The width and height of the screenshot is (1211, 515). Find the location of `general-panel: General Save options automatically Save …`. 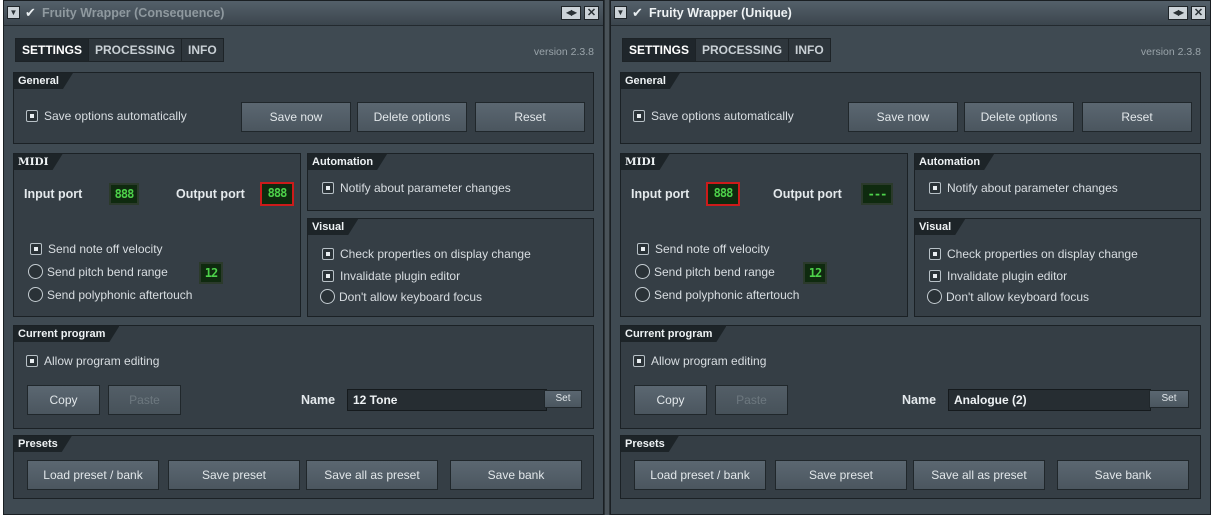

general-panel: General Save options automatically Save … is located at coordinates (910, 108).